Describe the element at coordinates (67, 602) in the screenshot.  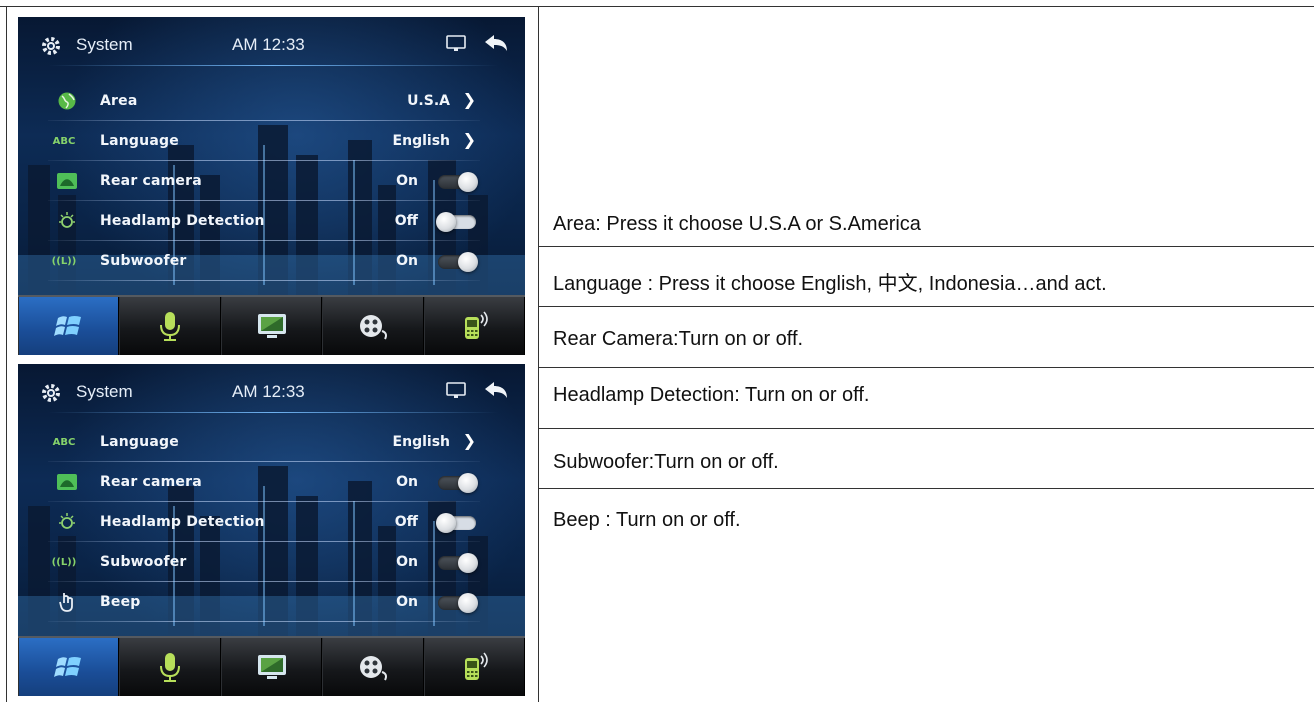
I see `beep-icon` at that location.